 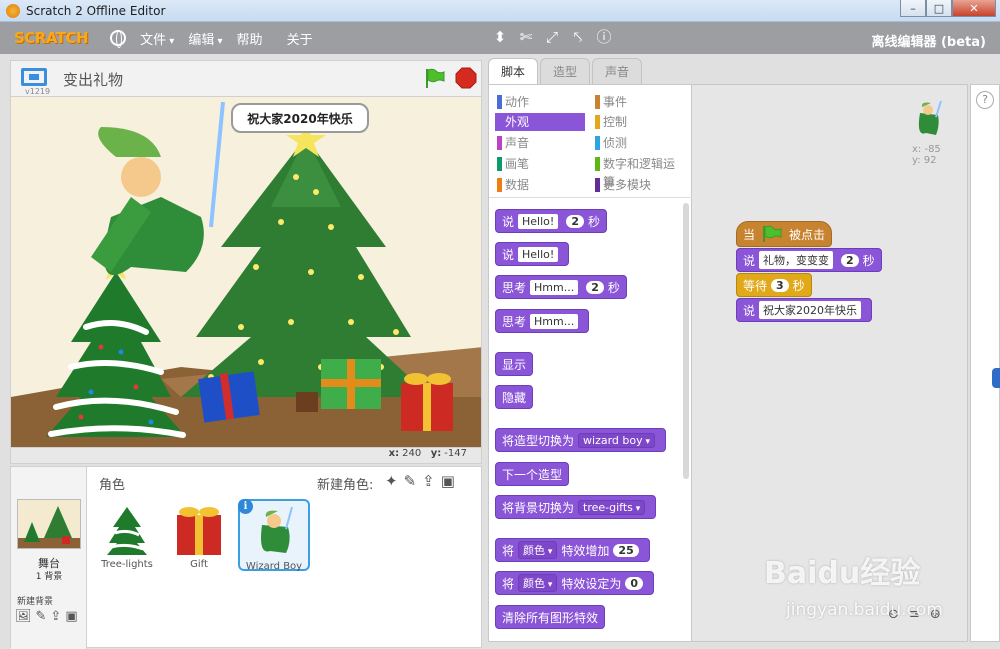 What do you see at coordinates (23, 616) in the screenshot?
I see `backdrop-library-icon: 🖼` at bounding box center [23, 616].